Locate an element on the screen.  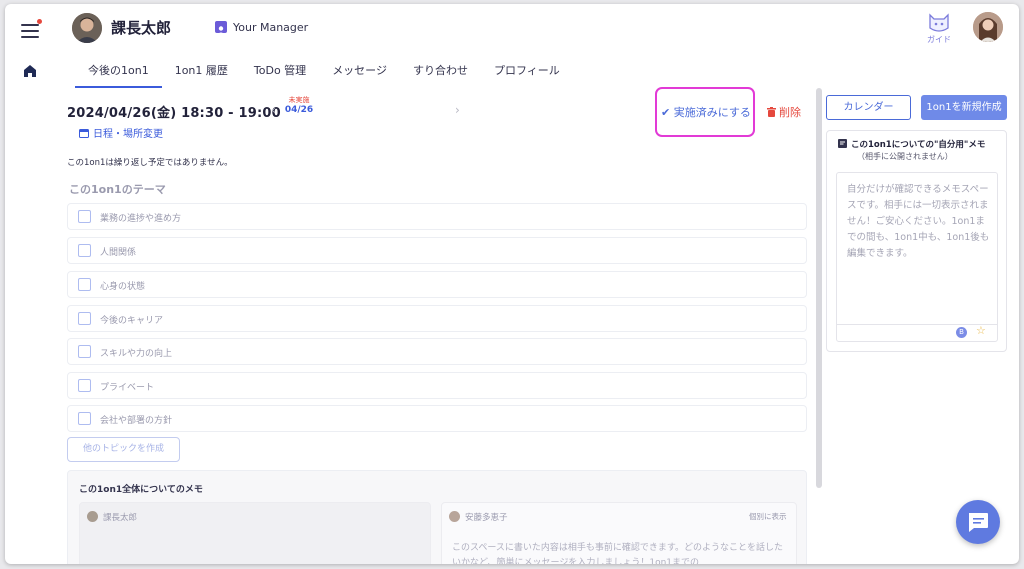
tab-alignment: すり合わせ is located at coordinates (440, 75).